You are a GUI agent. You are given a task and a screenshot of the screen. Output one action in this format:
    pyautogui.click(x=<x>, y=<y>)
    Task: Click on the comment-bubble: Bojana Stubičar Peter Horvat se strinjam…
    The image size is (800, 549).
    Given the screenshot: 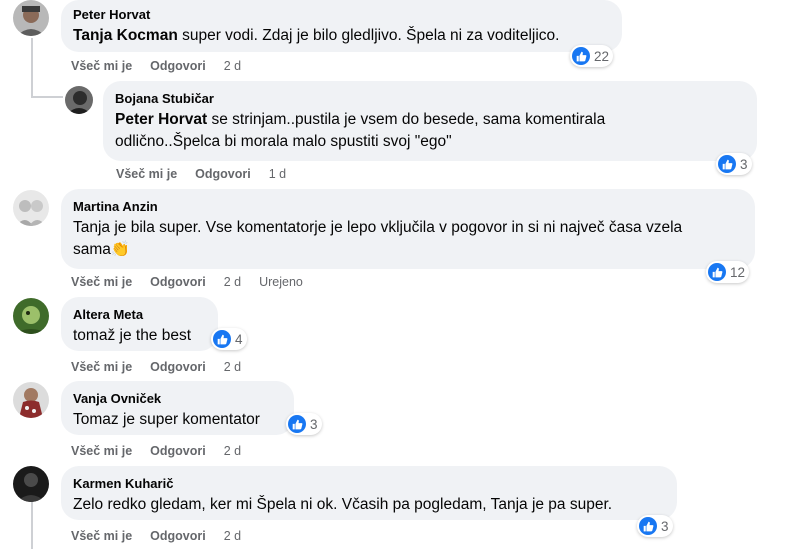 What is the action you would take?
    pyautogui.click(x=430, y=121)
    